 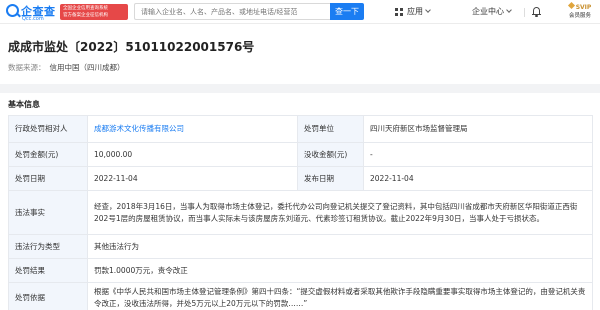 What do you see at coordinates (330, 154) in the screenshot?
I see `confiscated-amount-label: 没收金额(元)` at bounding box center [330, 154].